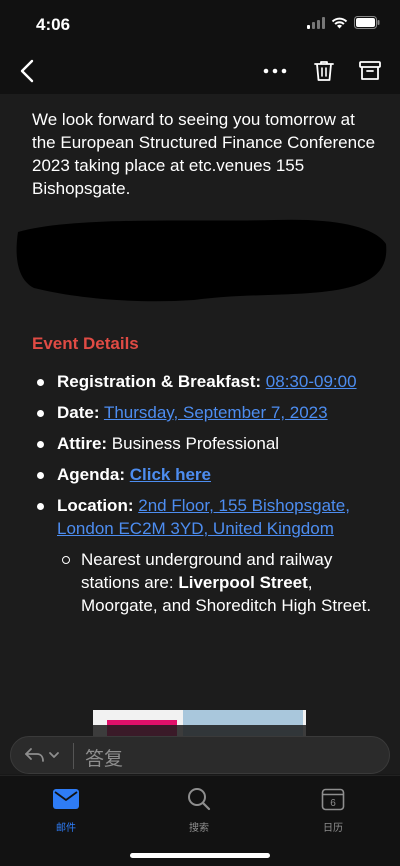 Image resolution: width=400 pixels, height=866 pixels. Describe the element at coordinates (82, 443) in the screenshot. I see `attire-label: Attire:` at that location.